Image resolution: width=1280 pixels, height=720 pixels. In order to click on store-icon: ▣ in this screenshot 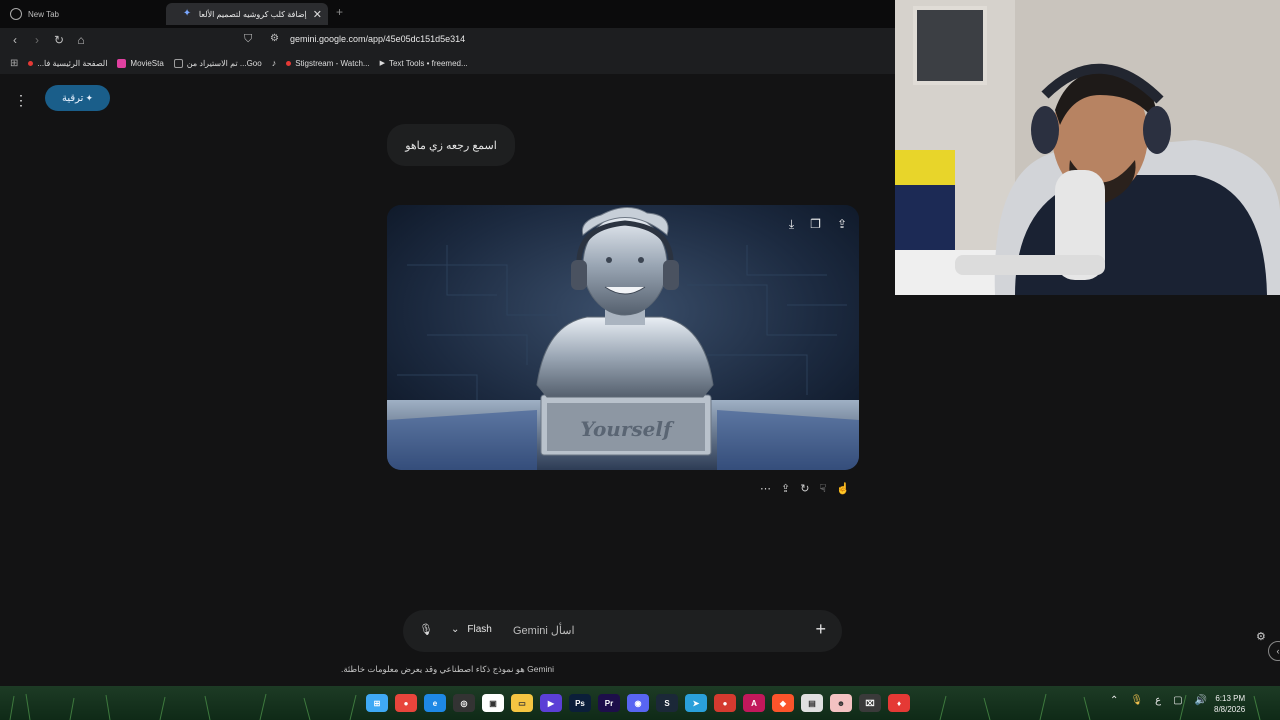, I will do `click(493, 703)`.